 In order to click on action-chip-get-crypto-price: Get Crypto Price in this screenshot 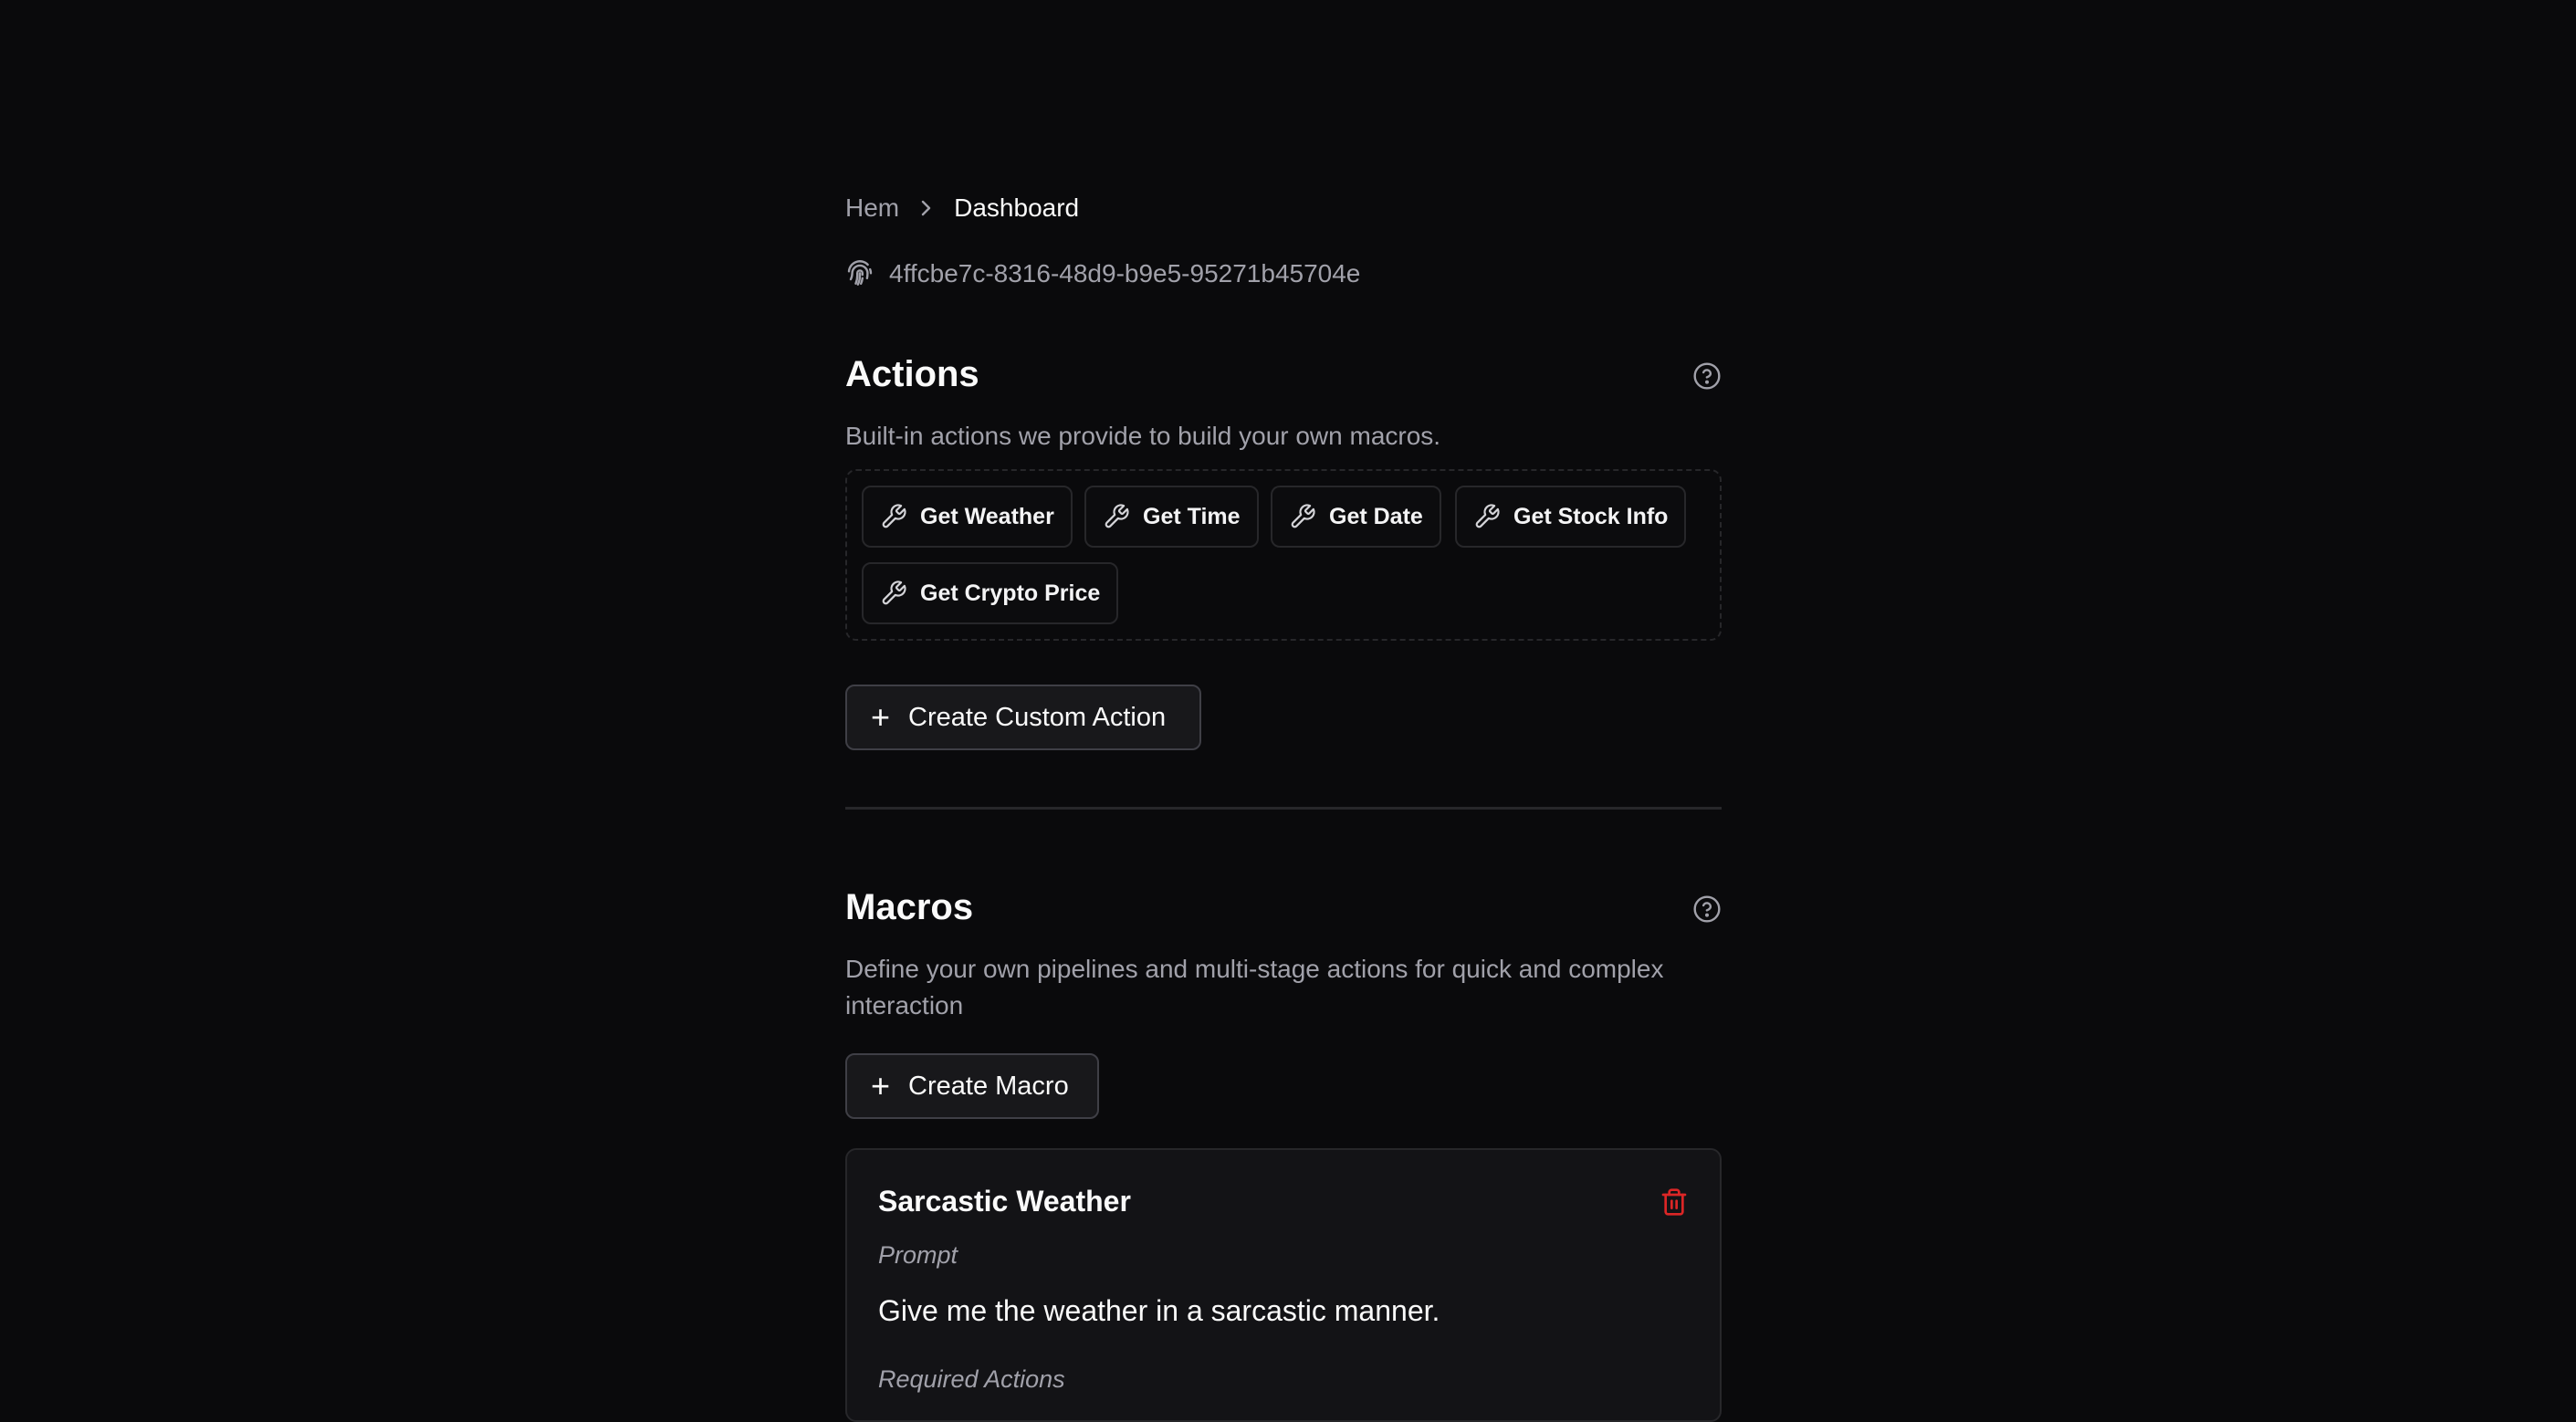, I will do `click(990, 593)`.